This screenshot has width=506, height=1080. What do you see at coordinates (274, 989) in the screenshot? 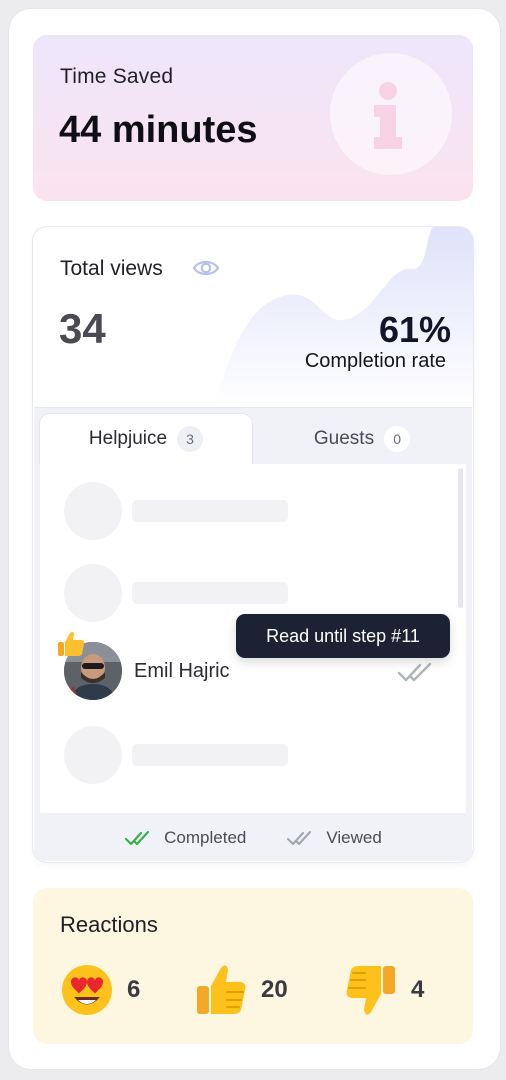
I see `reaction-thumbs-up-count: 20` at bounding box center [274, 989].